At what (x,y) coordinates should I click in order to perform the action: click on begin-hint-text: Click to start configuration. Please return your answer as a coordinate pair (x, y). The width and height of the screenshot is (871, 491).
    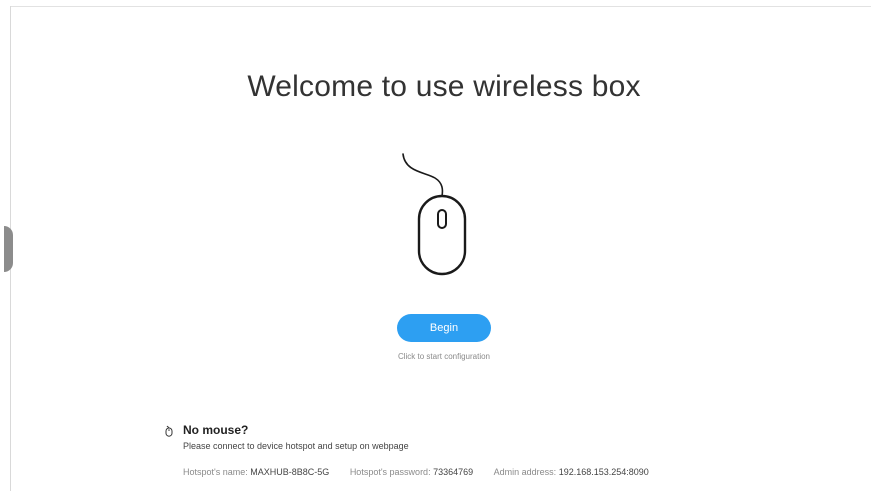
    Looking at the image, I should click on (444, 356).